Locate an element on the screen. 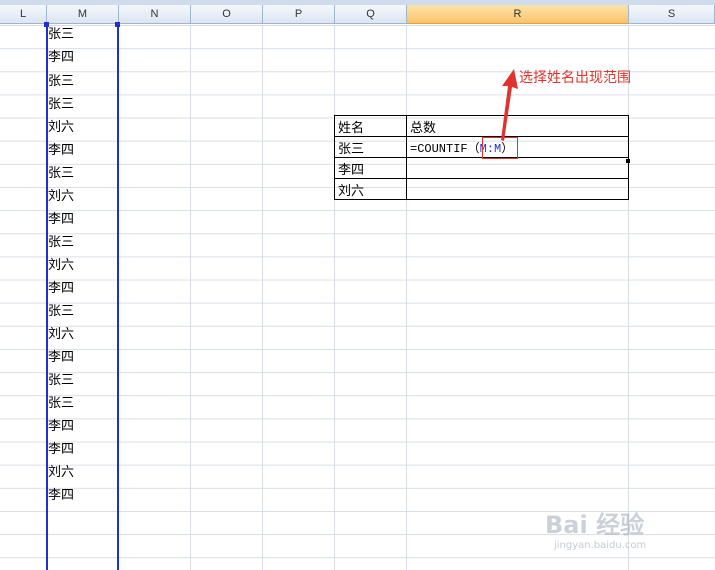 Image resolution: width=715 pixels, height=570 pixels. table-row: 刘六 is located at coordinates (481, 189).